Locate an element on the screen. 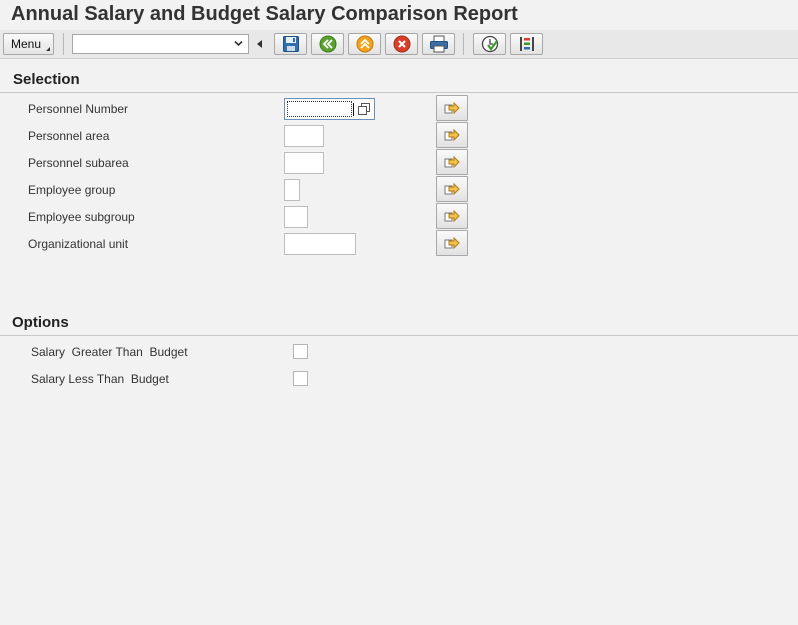  personnel-number-multiple-selection-button is located at coordinates (452, 108).